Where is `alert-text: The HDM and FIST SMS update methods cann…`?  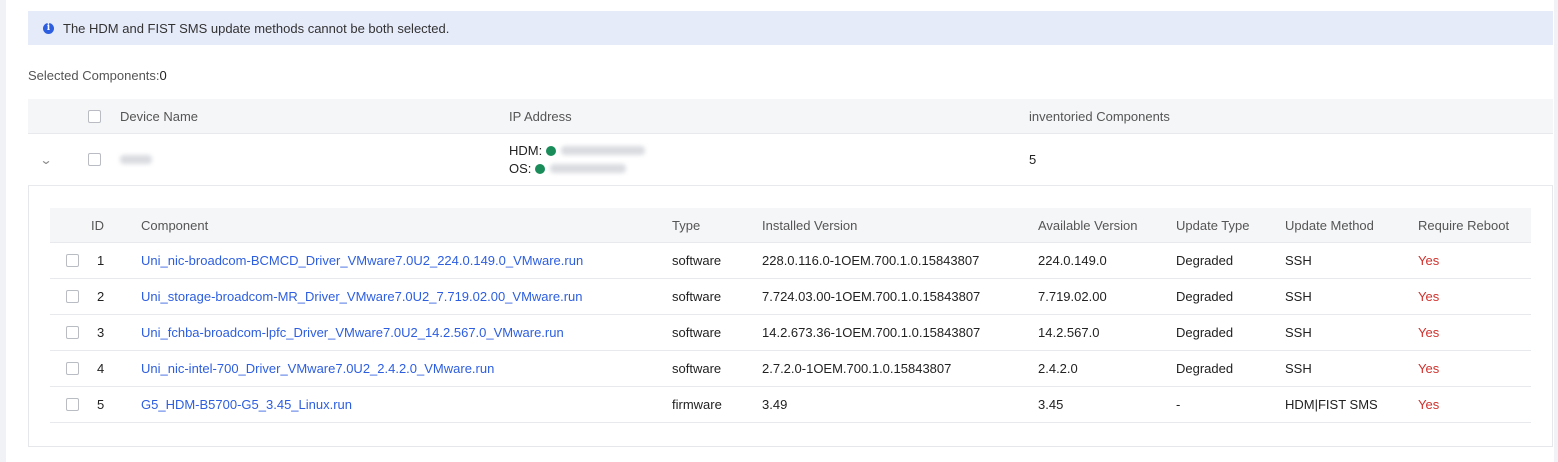 alert-text: The HDM and FIST SMS update methods cann… is located at coordinates (256, 28).